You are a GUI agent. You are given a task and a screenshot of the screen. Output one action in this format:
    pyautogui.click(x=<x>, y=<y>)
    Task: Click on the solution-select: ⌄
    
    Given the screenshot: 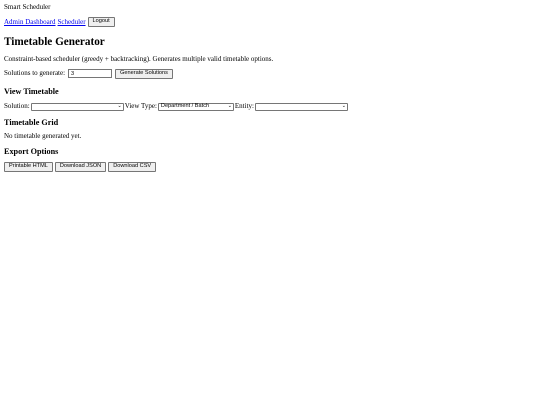 What is the action you would take?
    pyautogui.click(x=77, y=106)
    